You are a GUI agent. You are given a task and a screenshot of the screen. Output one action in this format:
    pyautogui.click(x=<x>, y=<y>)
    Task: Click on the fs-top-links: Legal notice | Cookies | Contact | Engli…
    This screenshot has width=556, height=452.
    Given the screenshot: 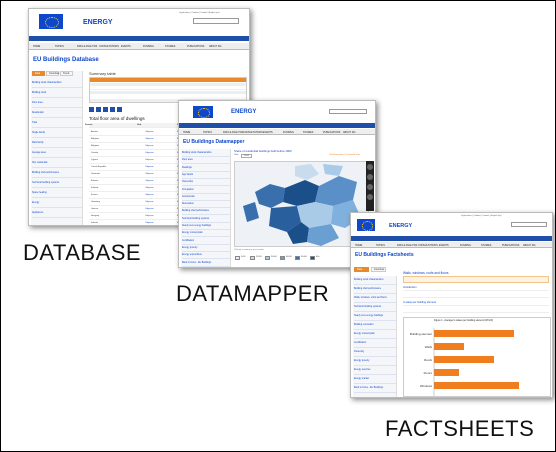 What is the action you would take?
    pyautogui.click(x=481, y=216)
    